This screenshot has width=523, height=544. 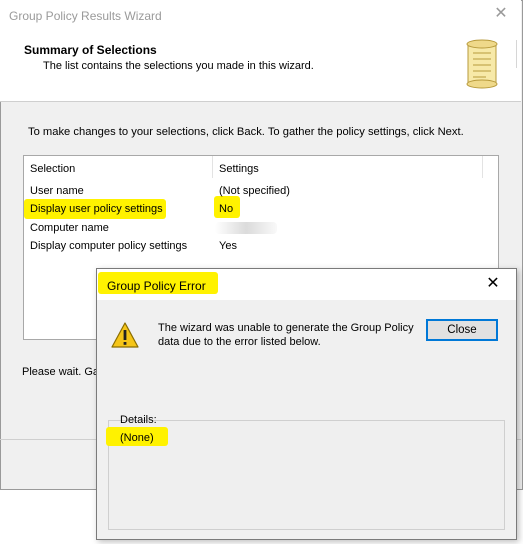 I want to click on table-row-selection: User name, so click(x=57, y=191).